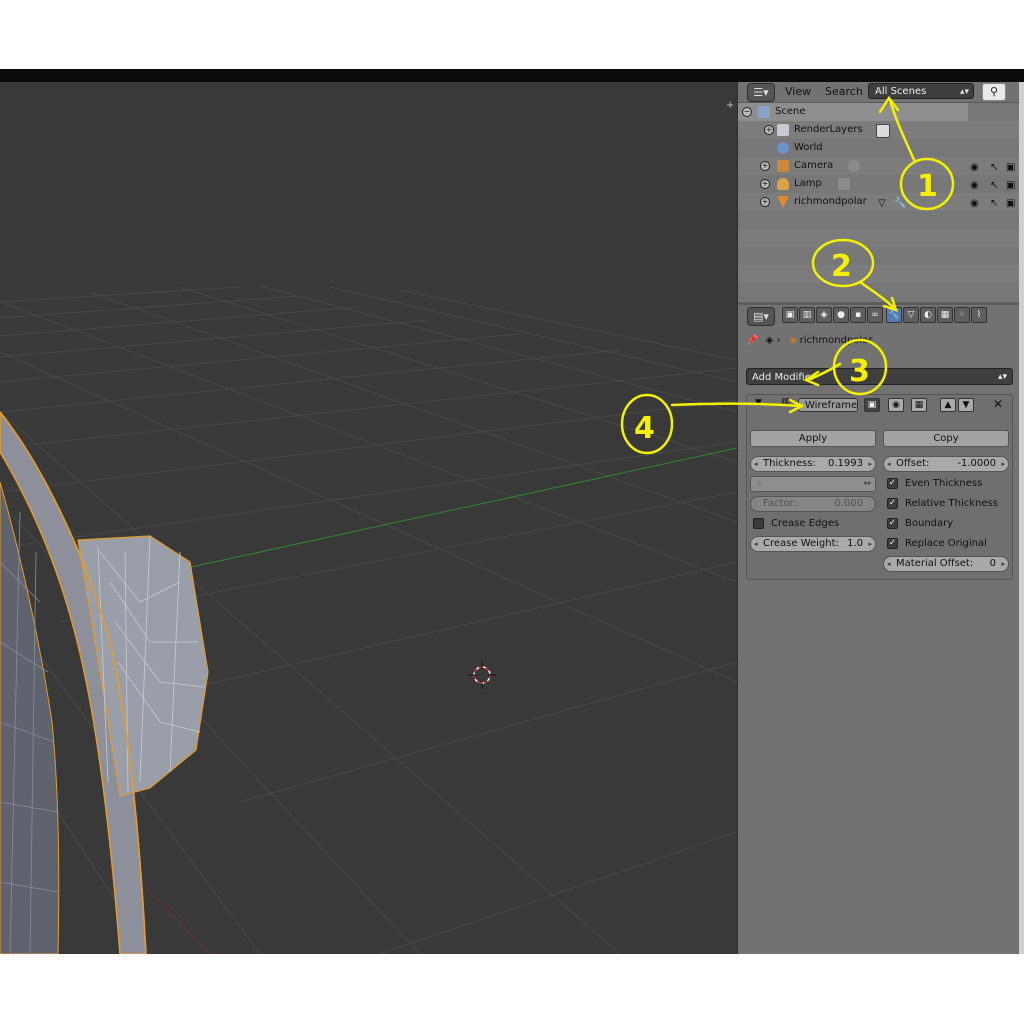  I want to click on object-tab-icon: ▪, so click(858, 315).